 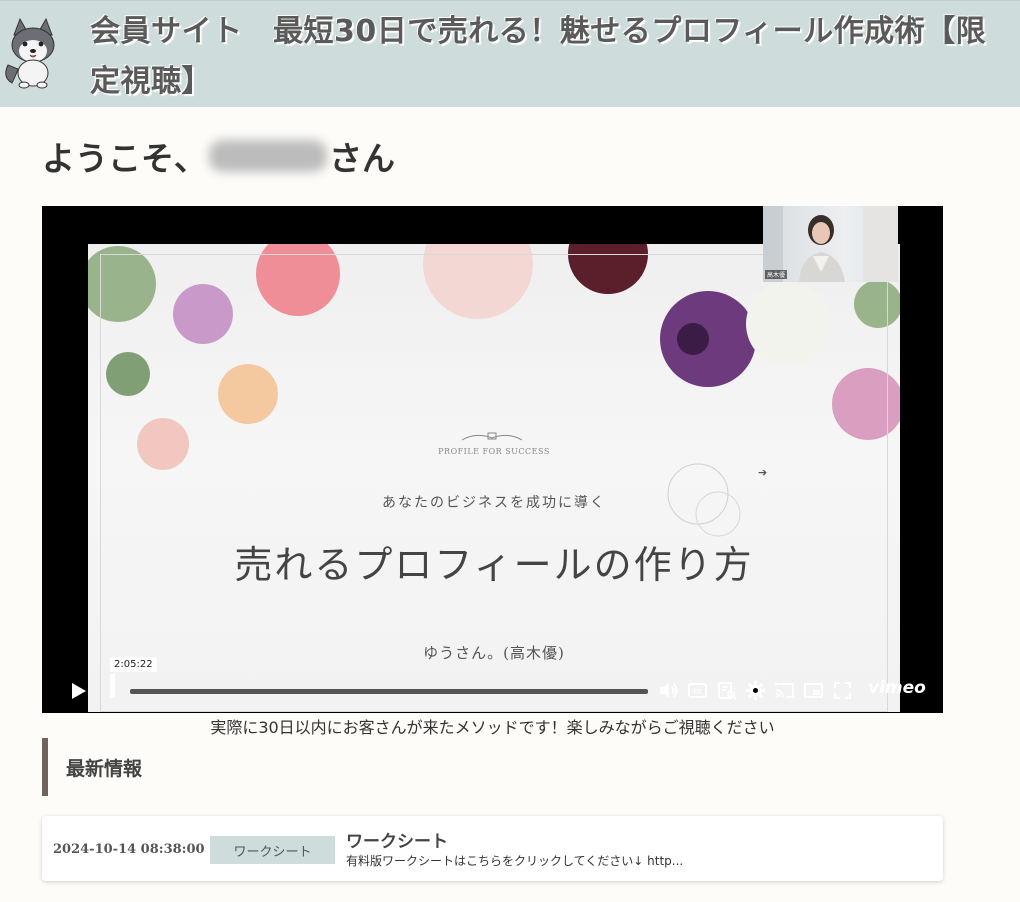 What do you see at coordinates (133, 664) in the screenshot?
I see `time-tooltip: 2:05:22` at bounding box center [133, 664].